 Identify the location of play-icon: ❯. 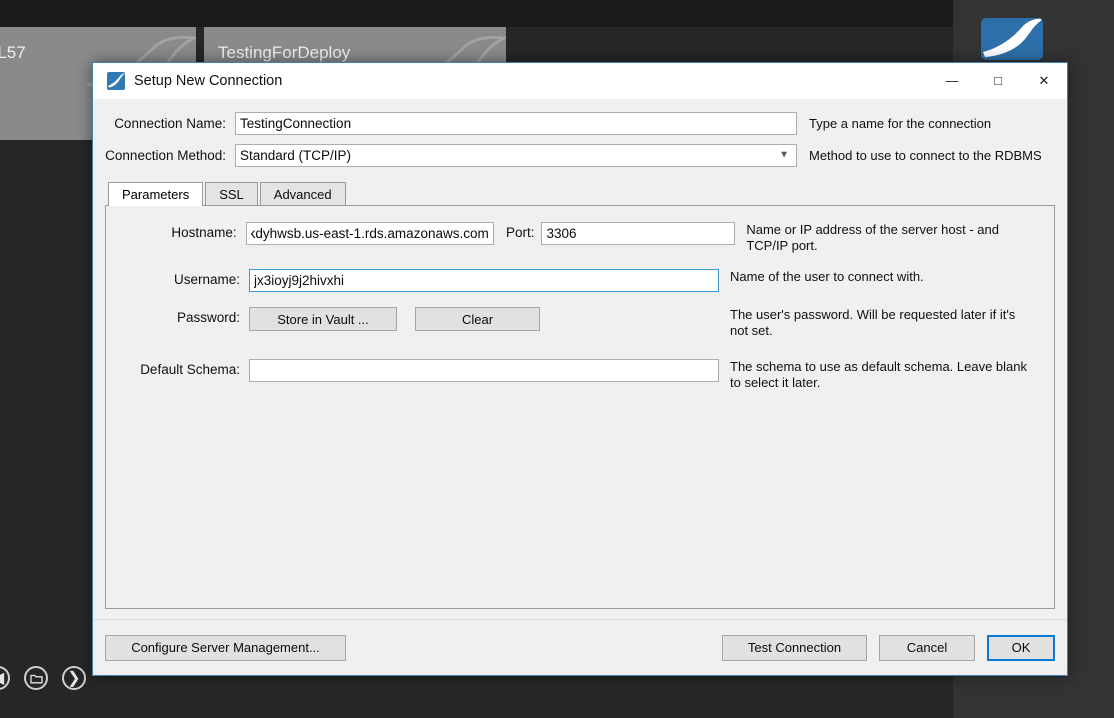
(74, 678).